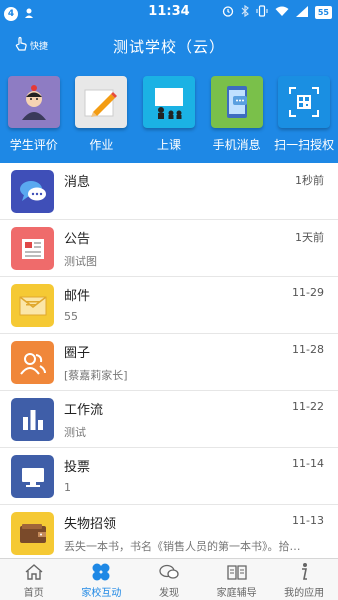  I want to click on vote-monitor-icon, so click(32, 476).